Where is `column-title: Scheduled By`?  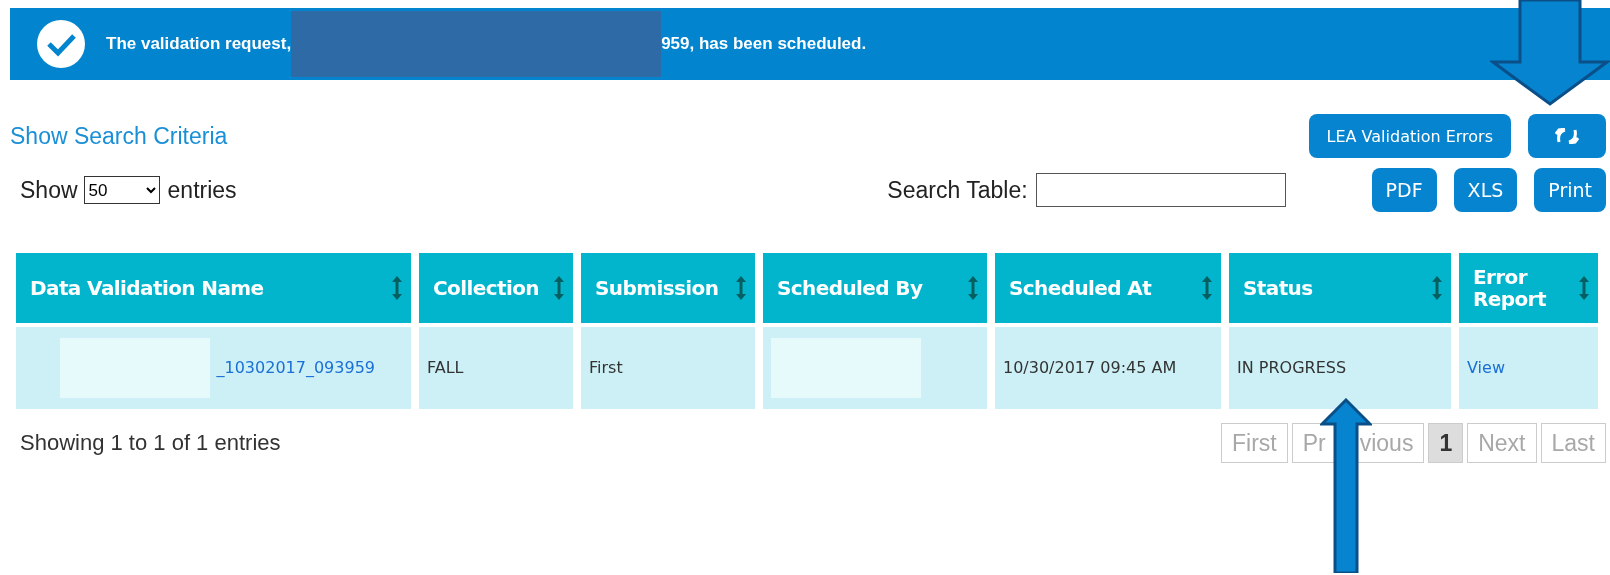
column-title: Scheduled By is located at coordinates (850, 288).